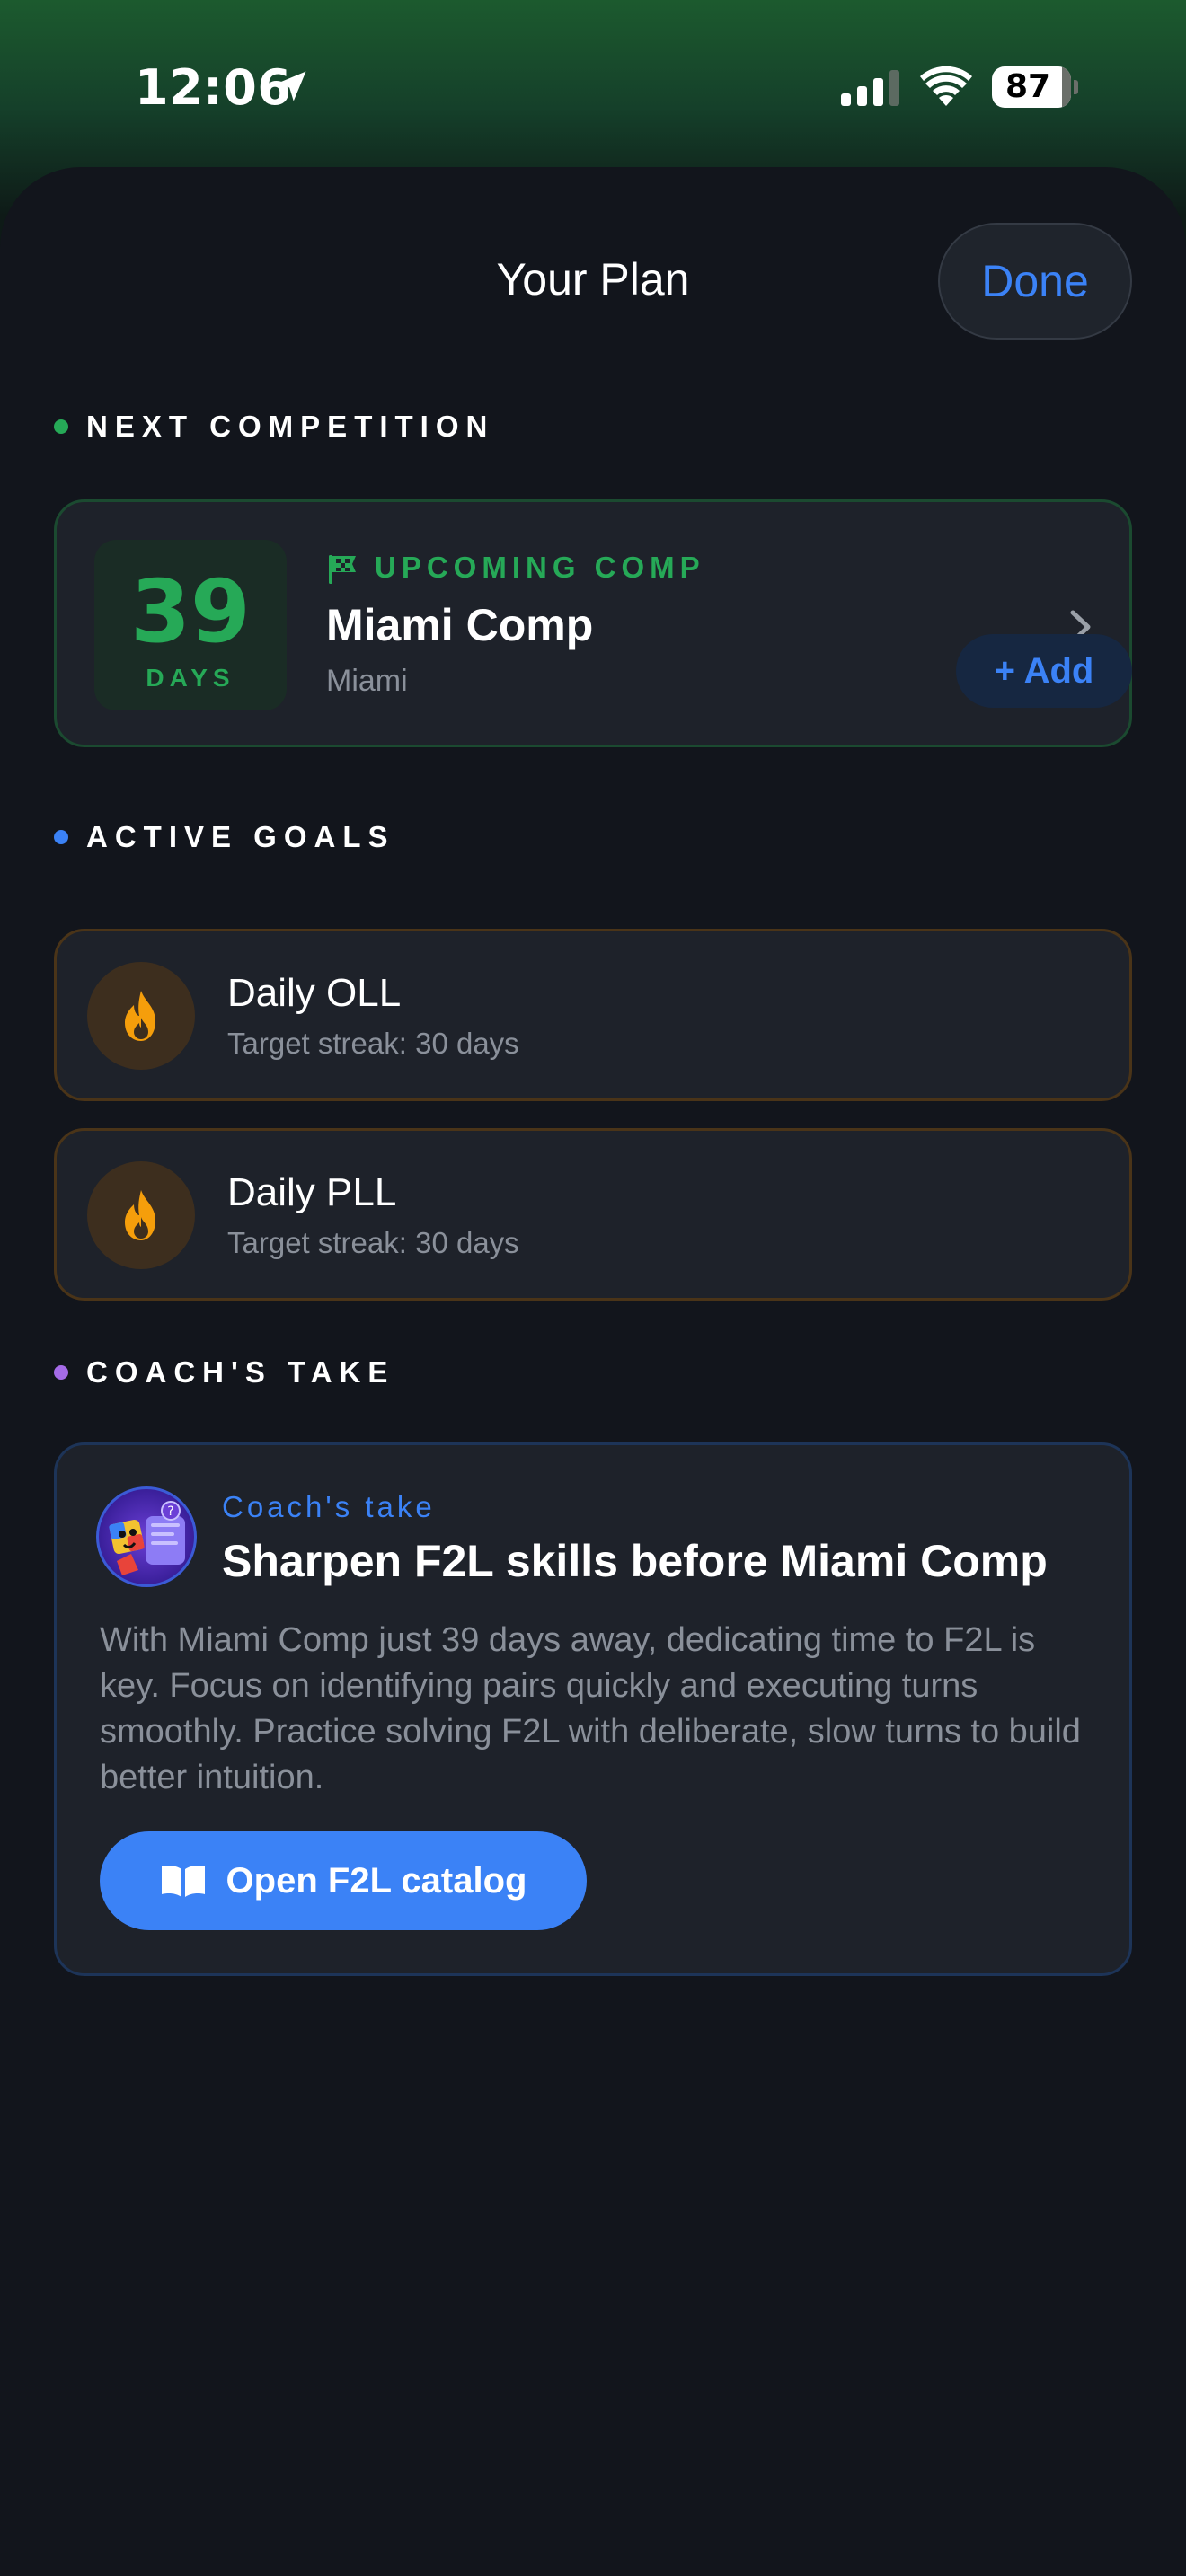 The width and height of the screenshot is (1186, 2576). I want to click on cellular-signal-icon, so click(870, 88).